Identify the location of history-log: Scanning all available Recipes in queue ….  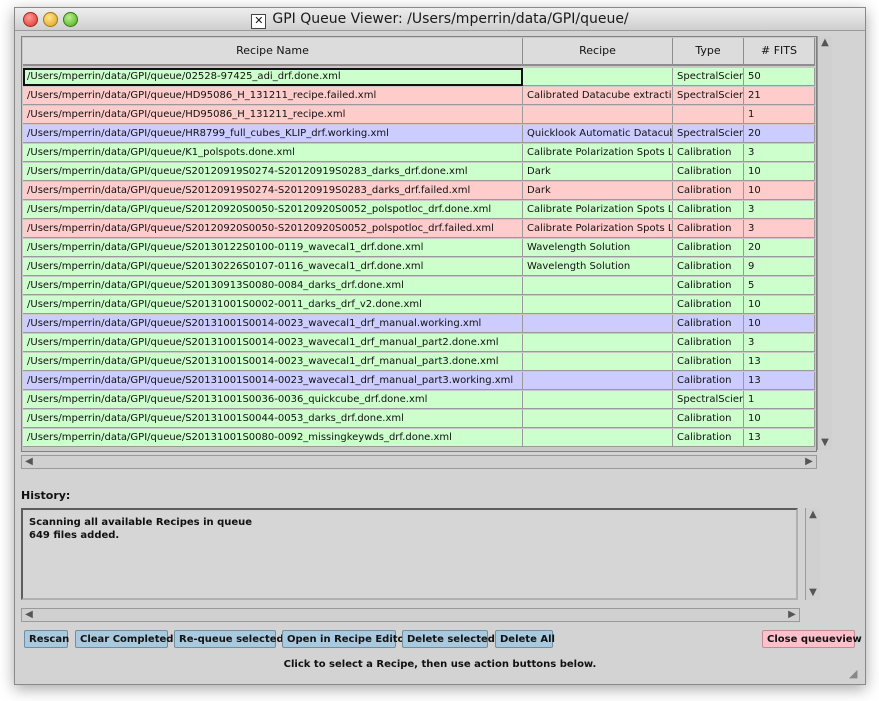
(409, 554).